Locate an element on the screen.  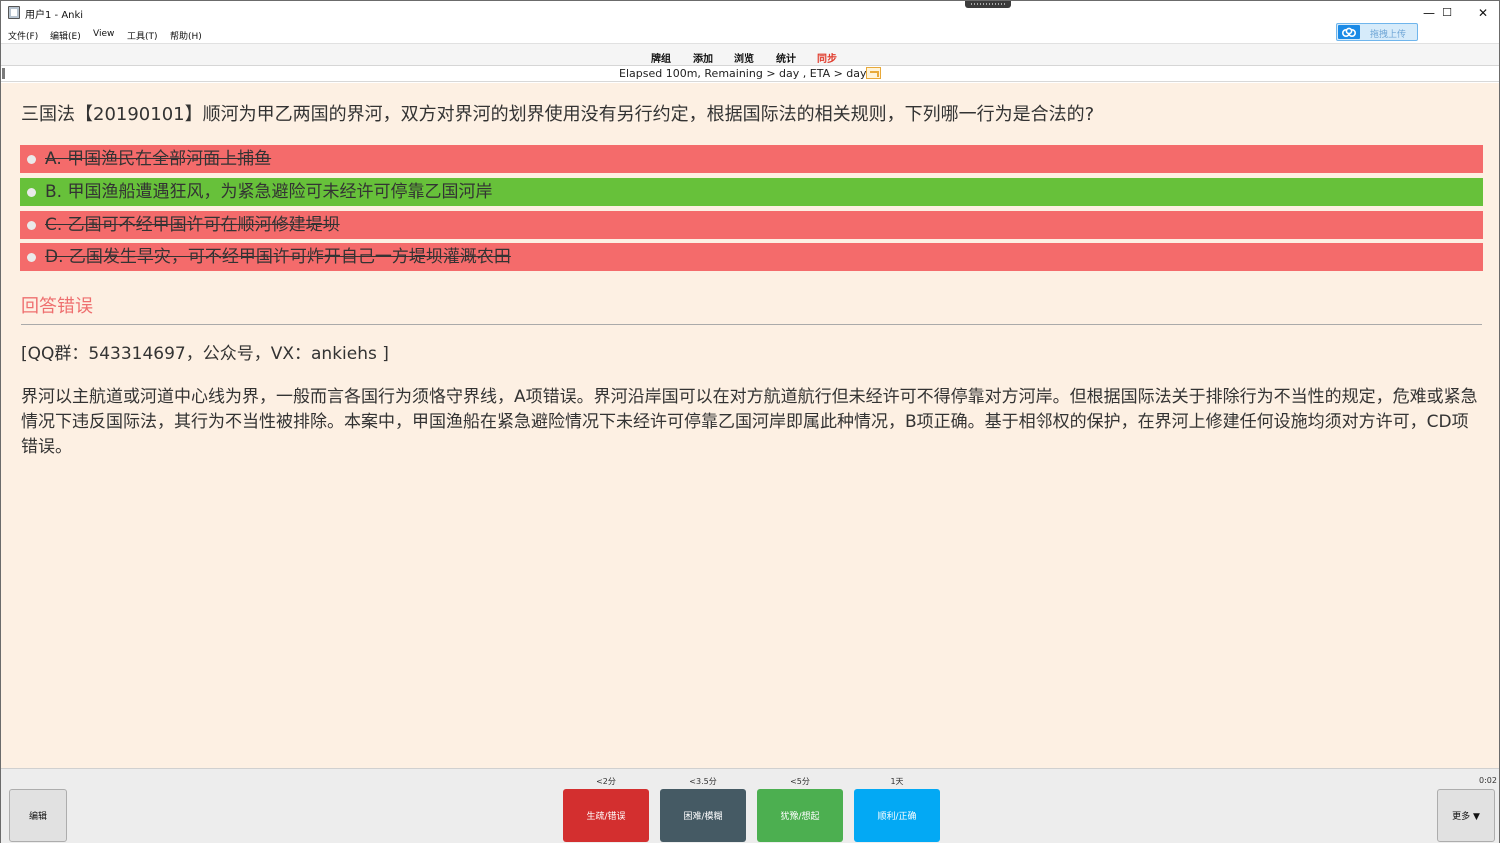
edit-button: 编辑 is located at coordinates (38, 815).